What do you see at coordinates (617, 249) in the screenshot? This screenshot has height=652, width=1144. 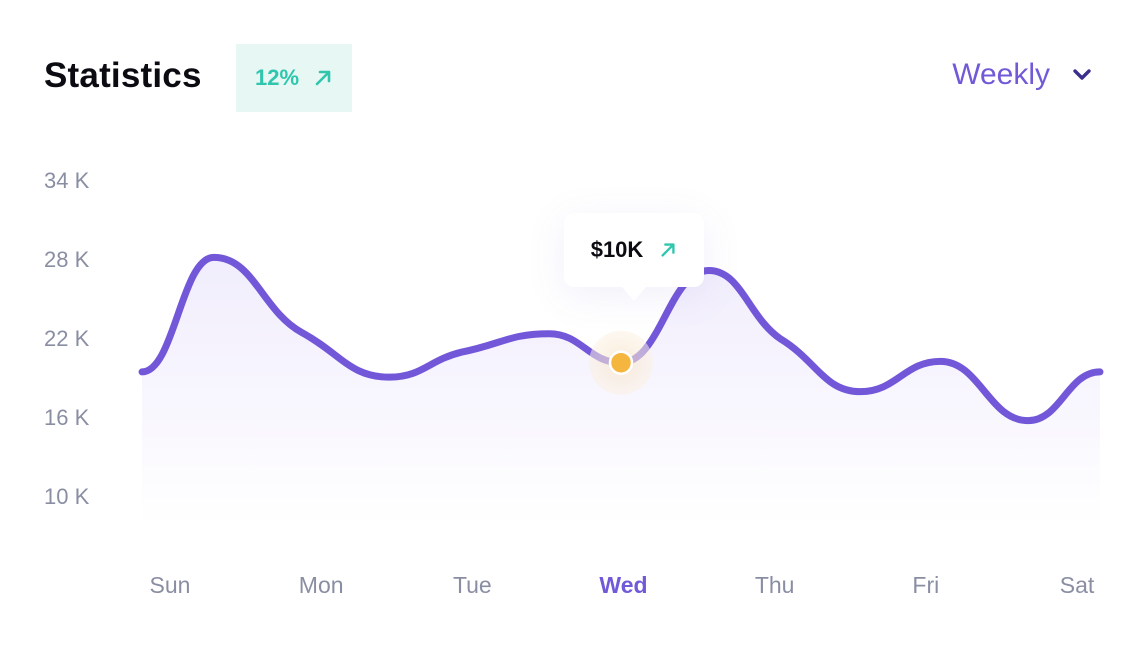 I see `tooltip-value: $10K` at bounding box center [617, 249].